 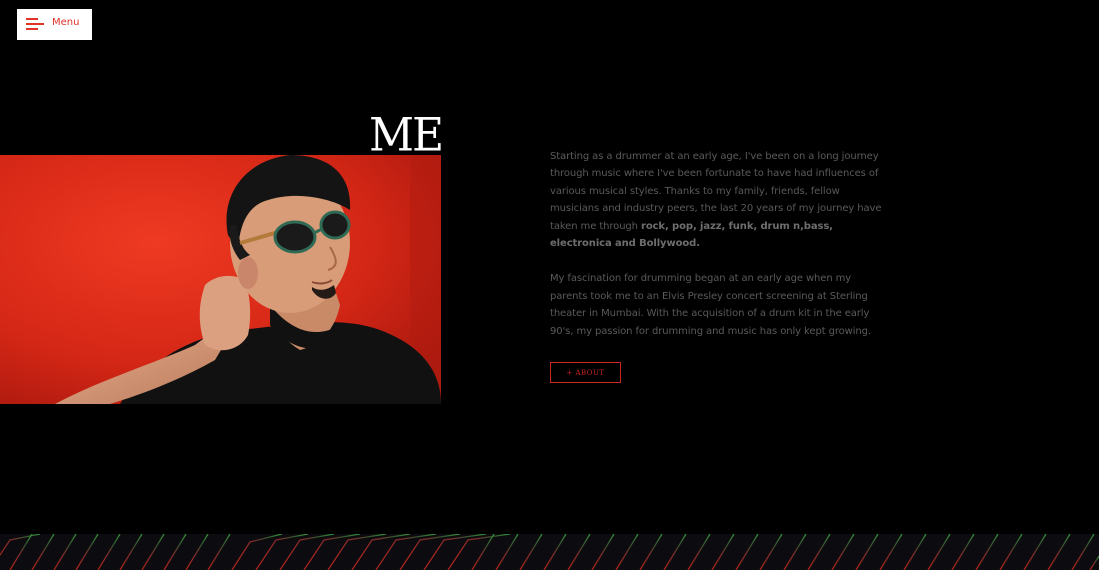 I want to click on menu-button: Menu, so click(x=54, y=24).